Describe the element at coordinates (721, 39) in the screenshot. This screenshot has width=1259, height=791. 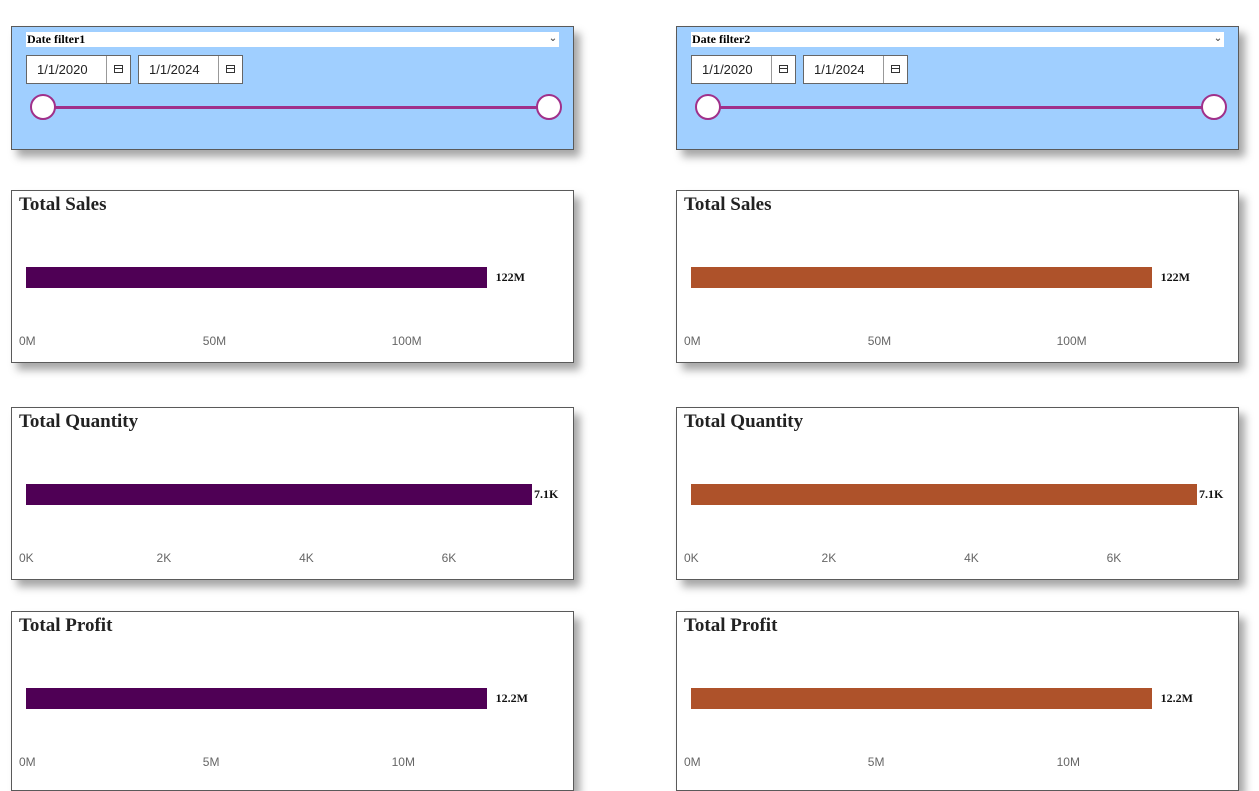
I see `slicer-title: Date filter2` at that location.